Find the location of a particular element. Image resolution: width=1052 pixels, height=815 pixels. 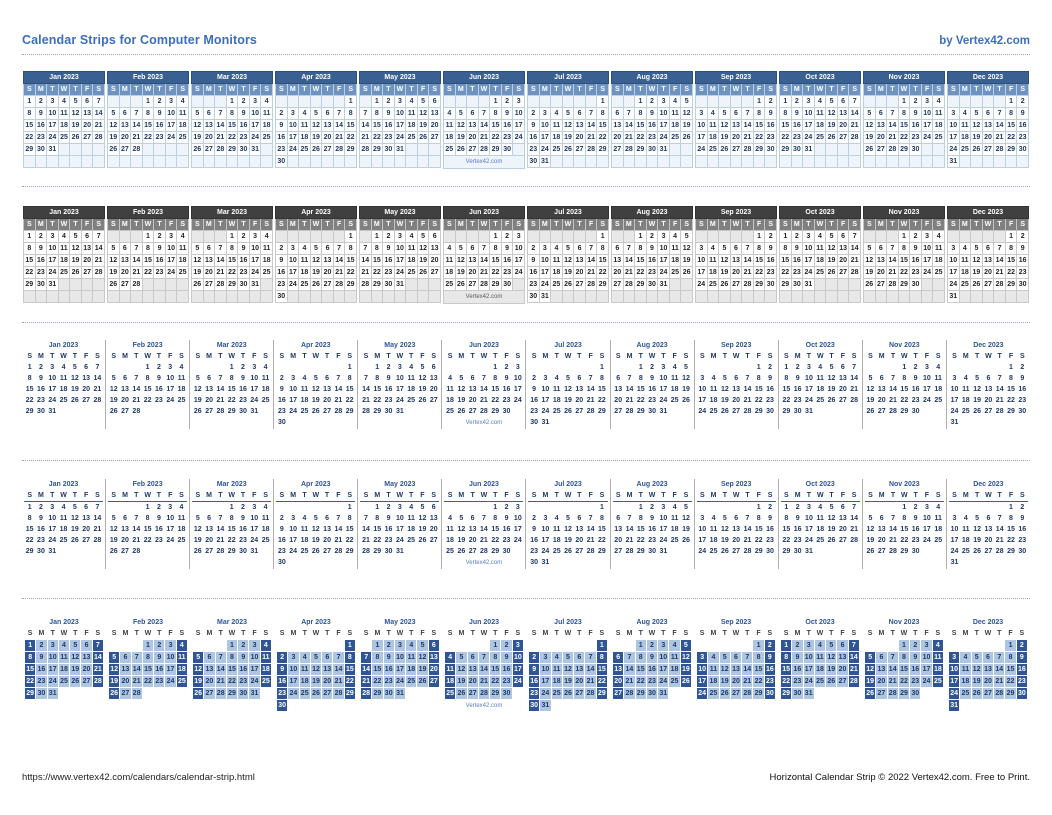

calendar-day-cell: 14 is located at coordinates (98, 657).